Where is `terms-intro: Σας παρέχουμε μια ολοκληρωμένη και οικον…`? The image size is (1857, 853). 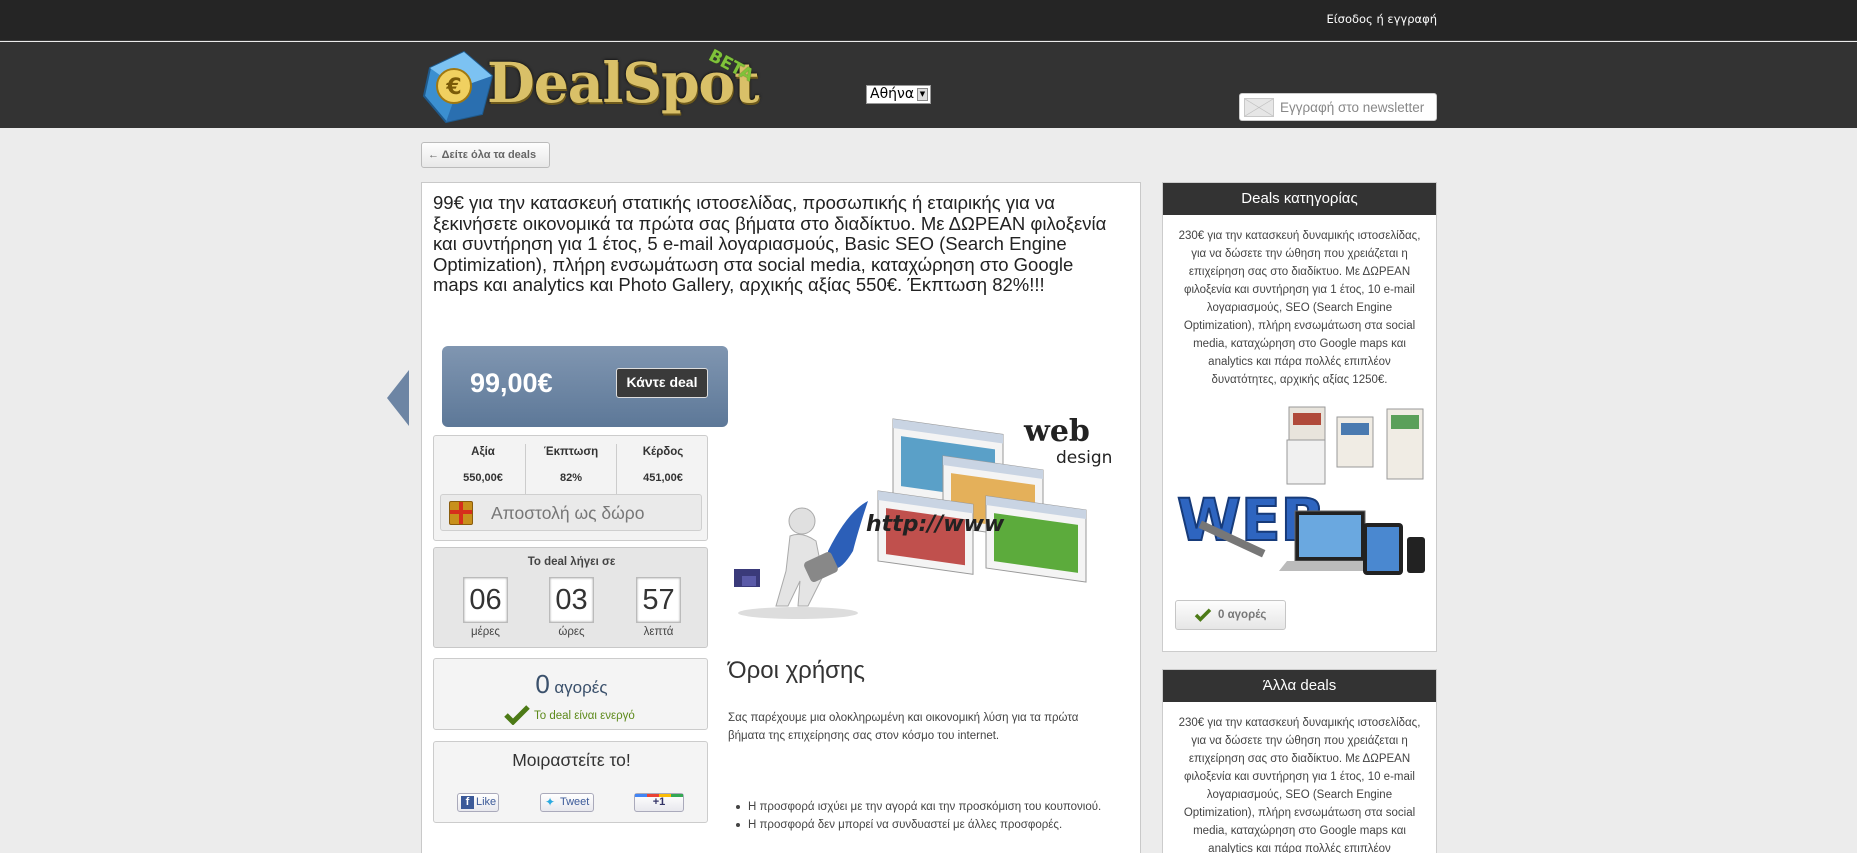 terms-intro: Σας παρέχουμε μια ολοκληρωμένη και οικον… is located at coordinates (903, 727).